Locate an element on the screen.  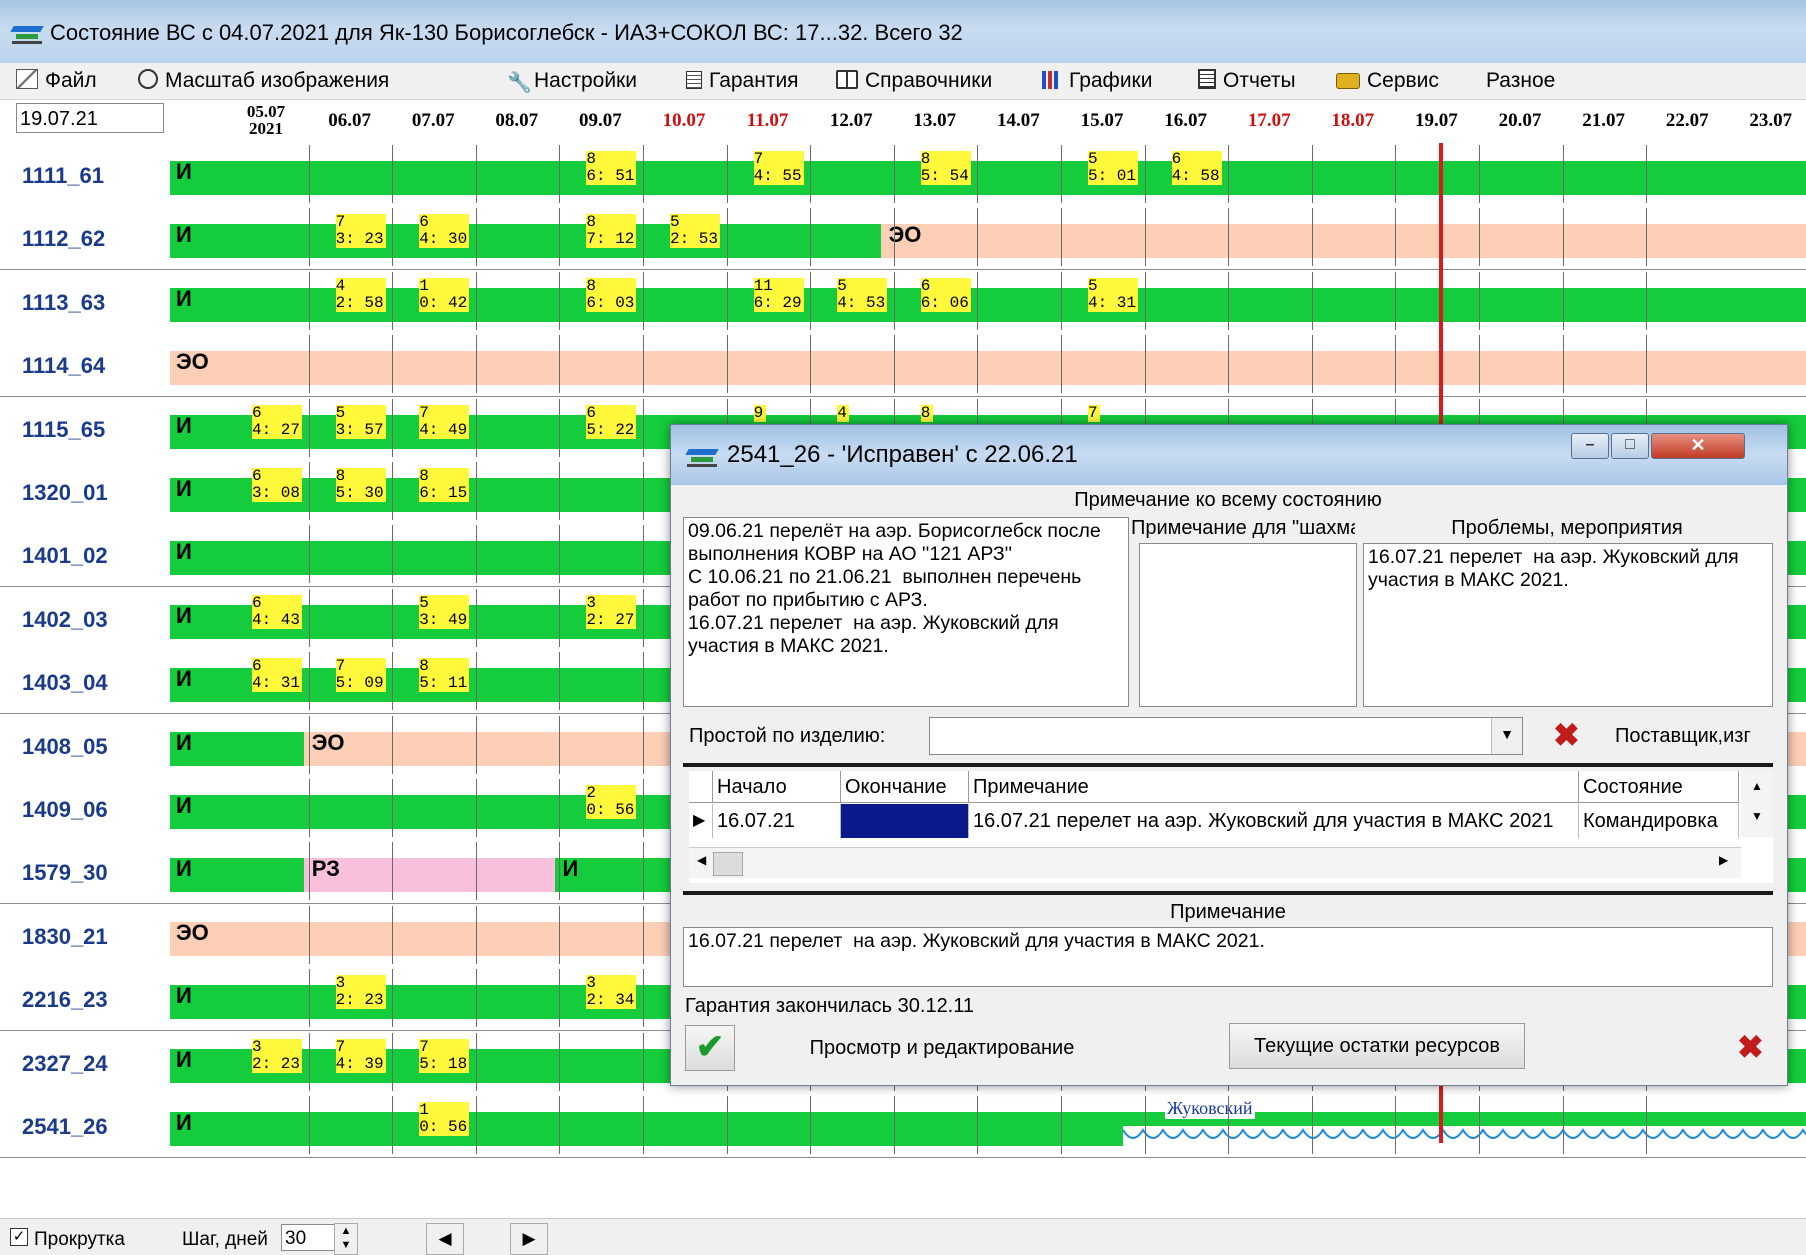
date-column-11.07: 11.07 is located at coordinates (768, 121).